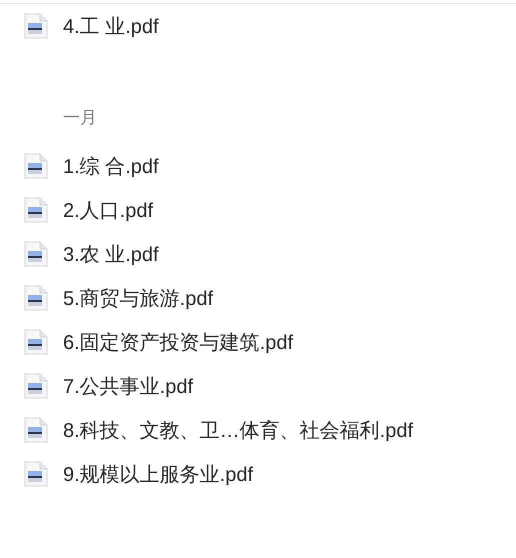  Describe the element at coordinates (238, 430) in the screenshot. I see `file-name: 8.科技、文教、卫…体育、社会福利.pdf` at that location.